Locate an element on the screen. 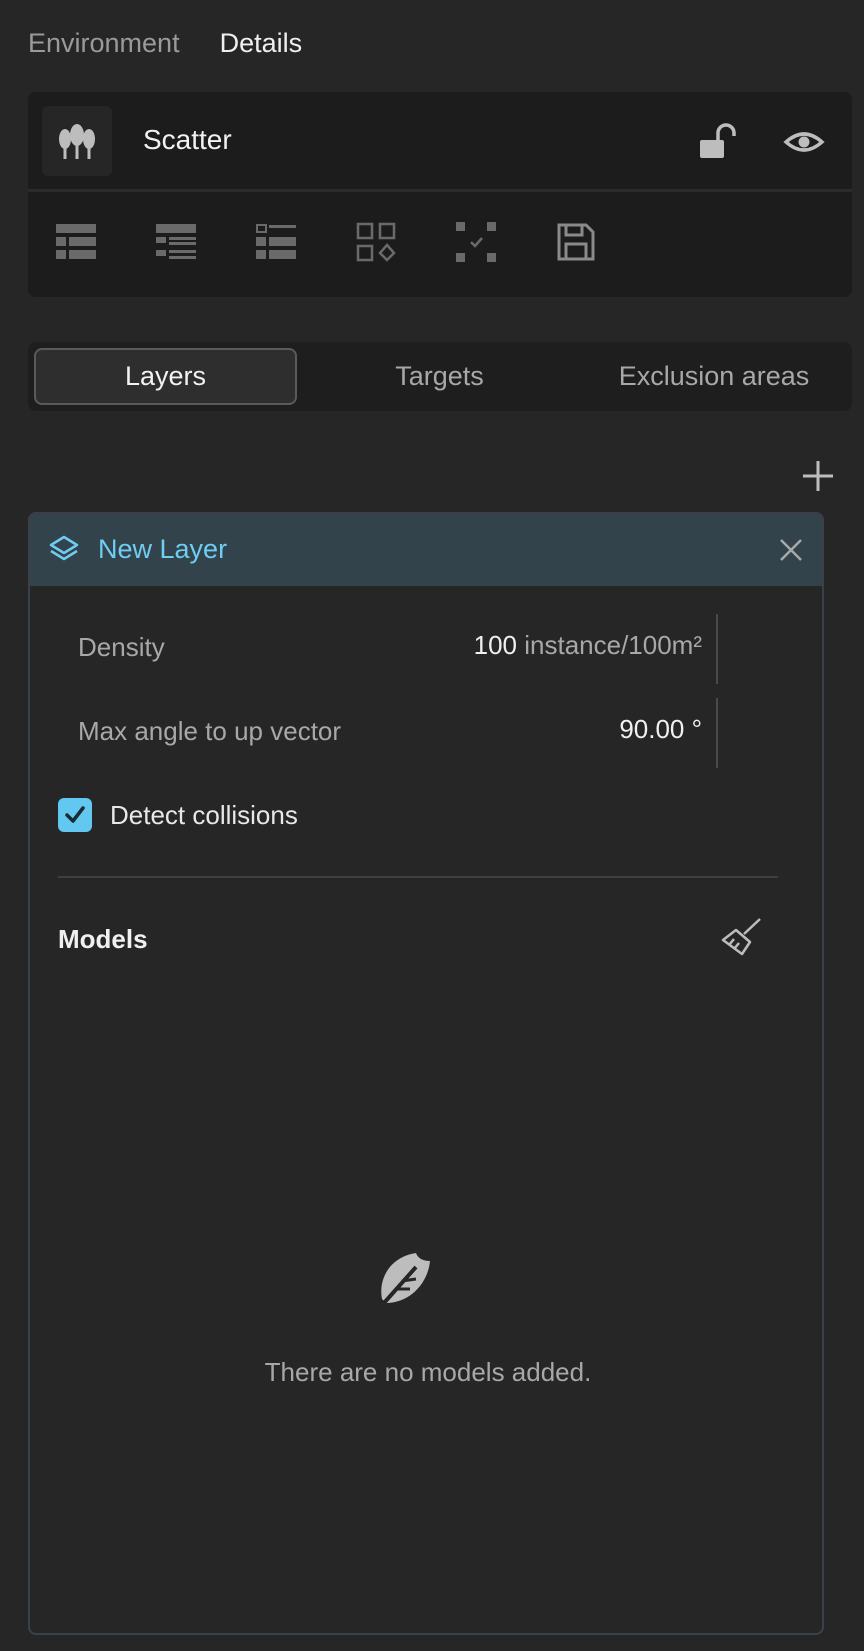 This screenshot has width=864, height=1651. grid-shapes-icon is located at coordinates (376, 242).